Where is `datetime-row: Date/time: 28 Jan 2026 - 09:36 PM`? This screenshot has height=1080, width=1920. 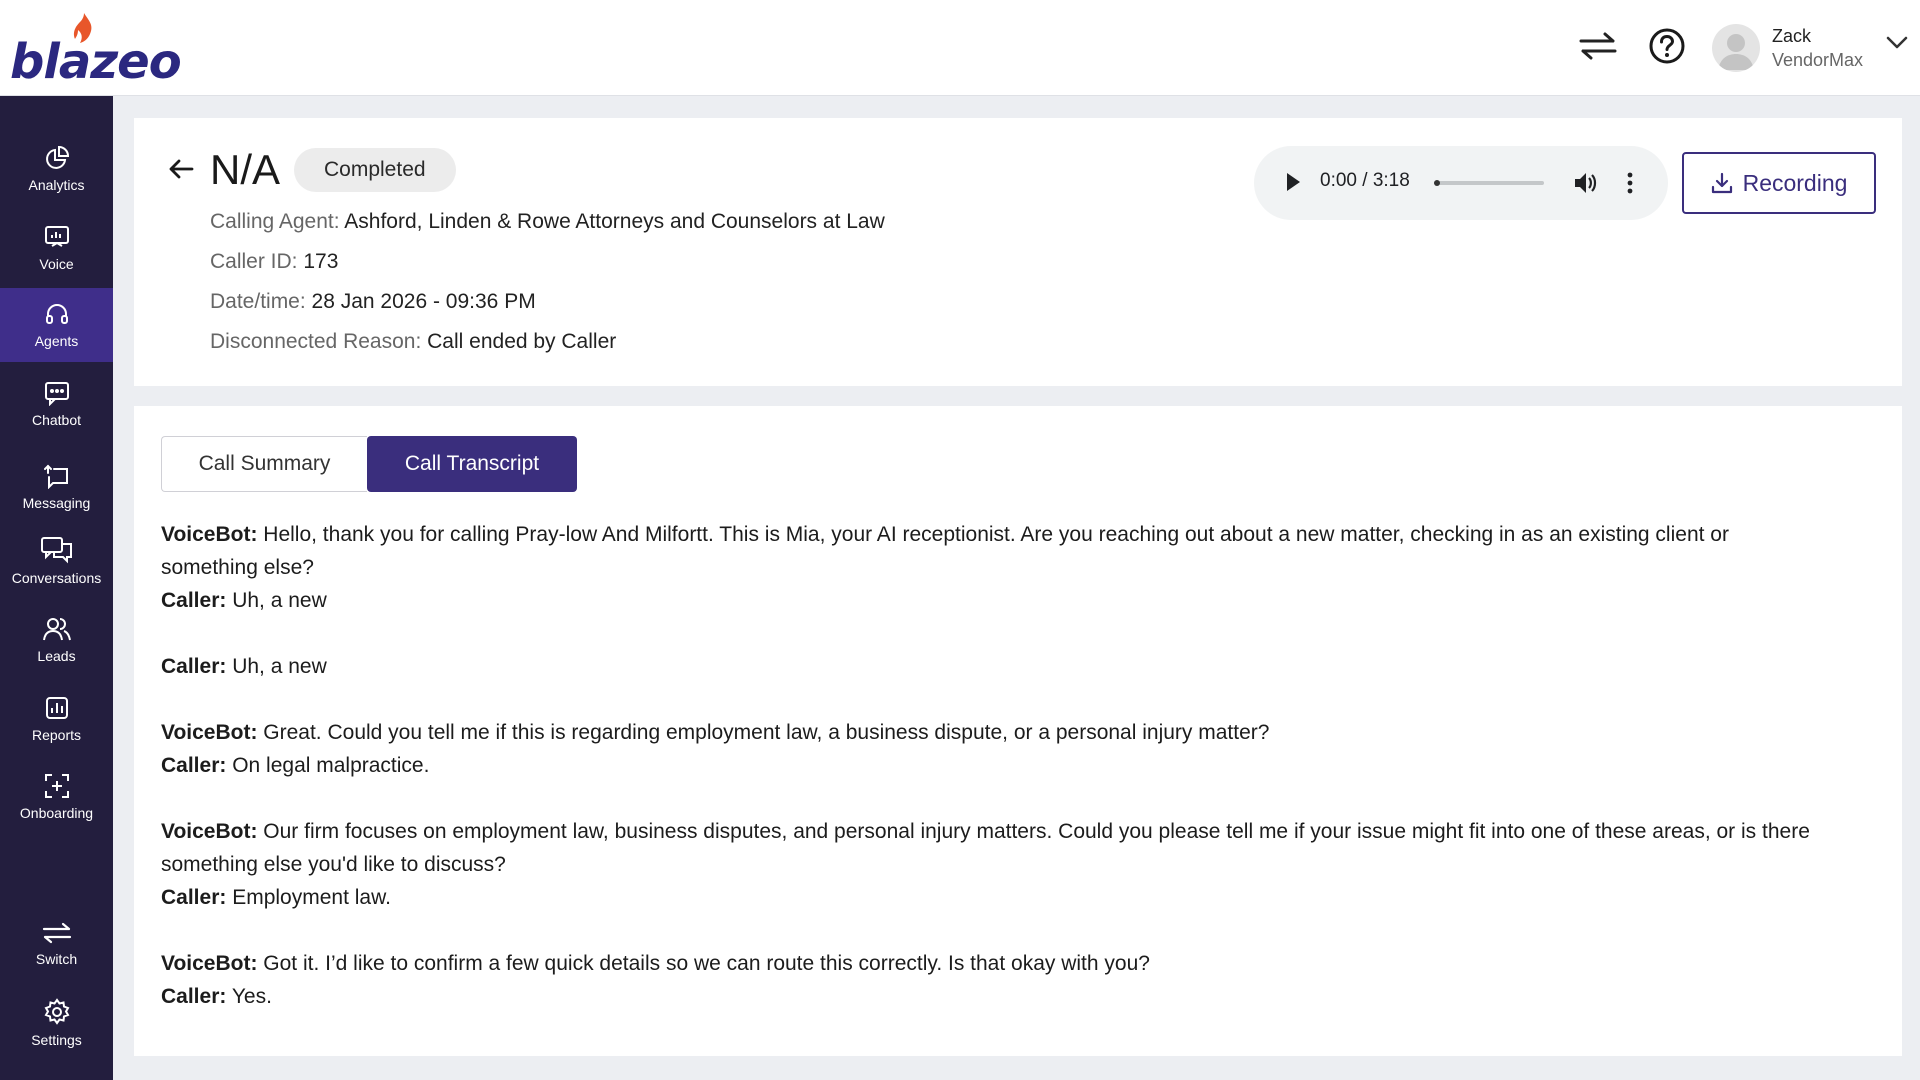
datetime-row: Date/time: 28 Jan 2026 - 09:36 PM is located at coordinates (373, 302).